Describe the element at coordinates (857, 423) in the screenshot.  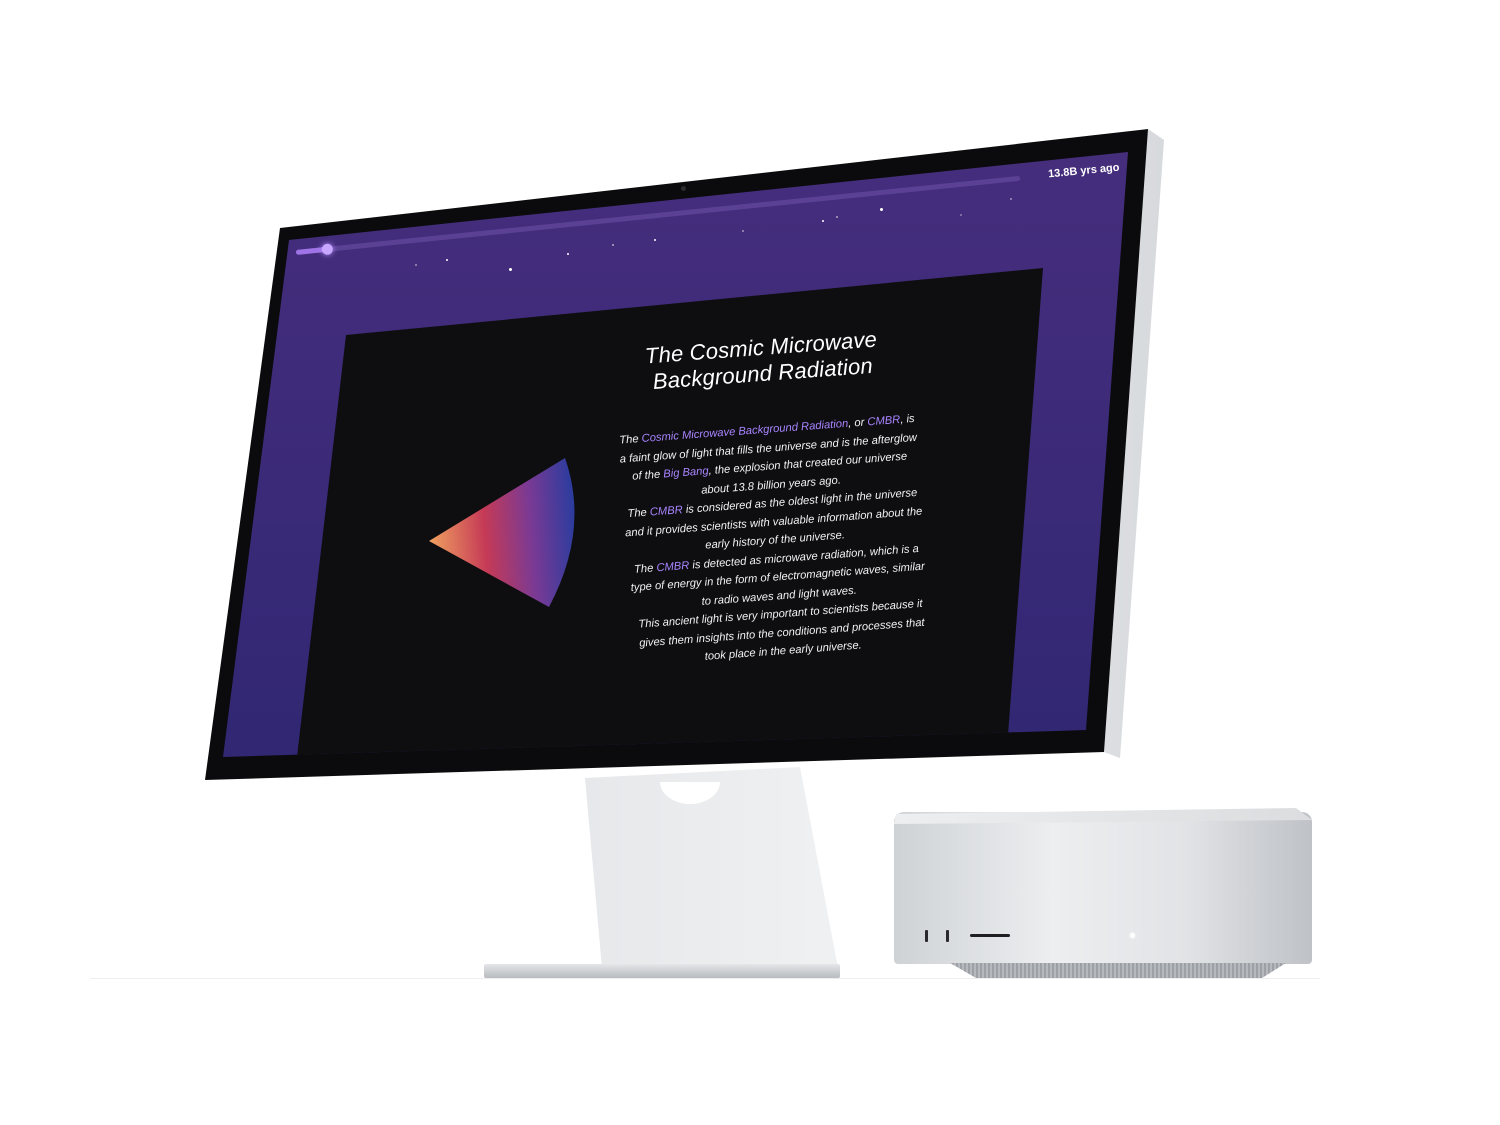
I see `text: , or` at that location.